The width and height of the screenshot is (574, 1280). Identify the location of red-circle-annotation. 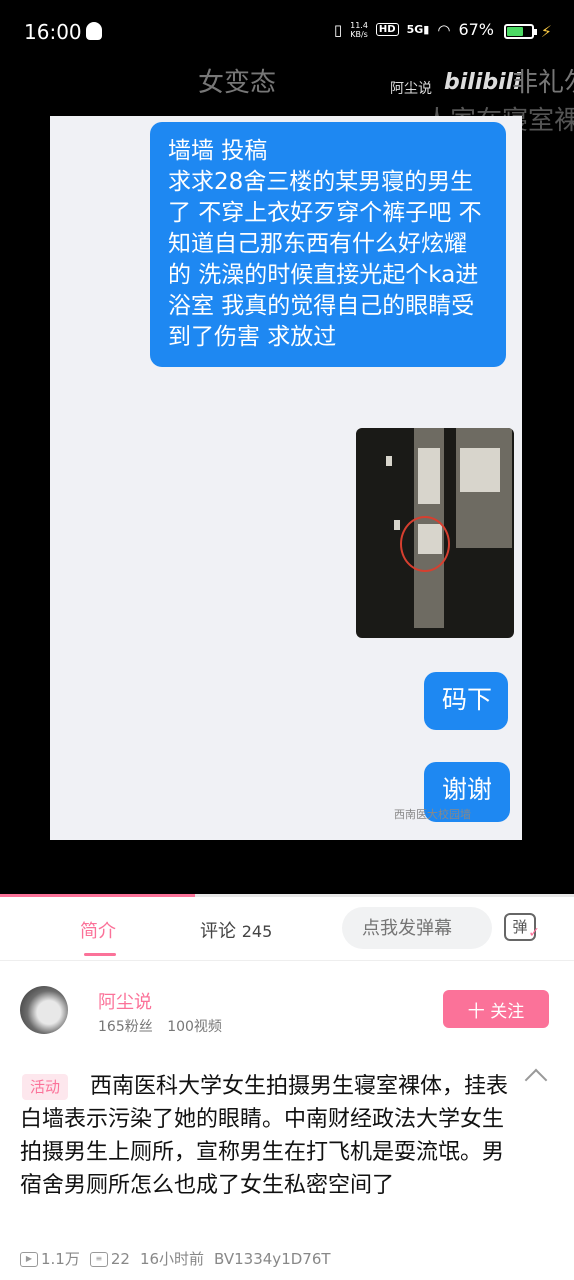
(425, 544).